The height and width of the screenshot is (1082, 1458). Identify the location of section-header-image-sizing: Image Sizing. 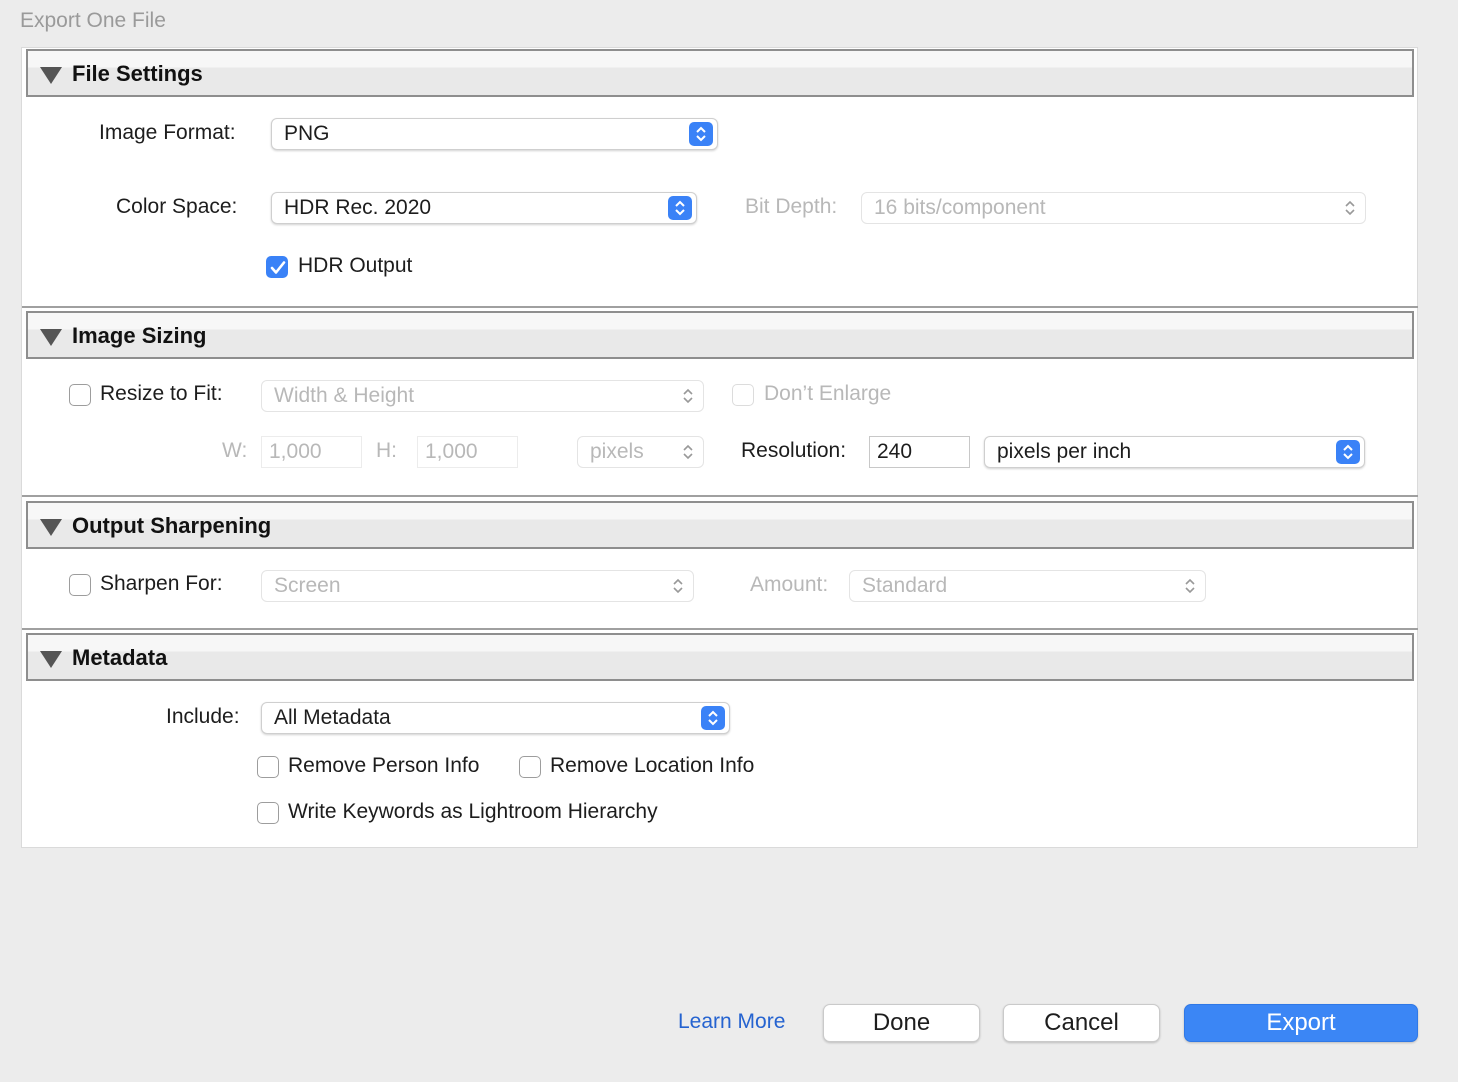
(720, 335).